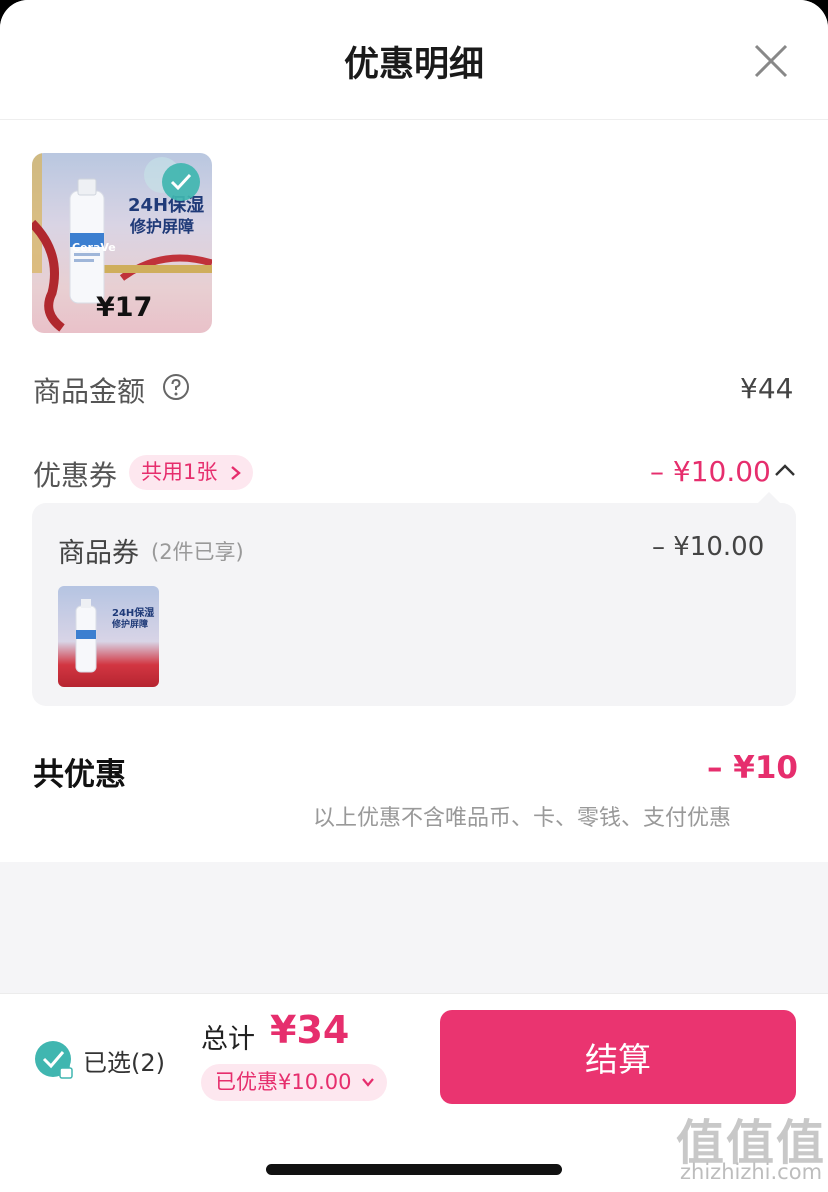 This screenshot has width=828, height=1192. I want to click on coupon-badge-label: 共用1张, so click(179, 472).